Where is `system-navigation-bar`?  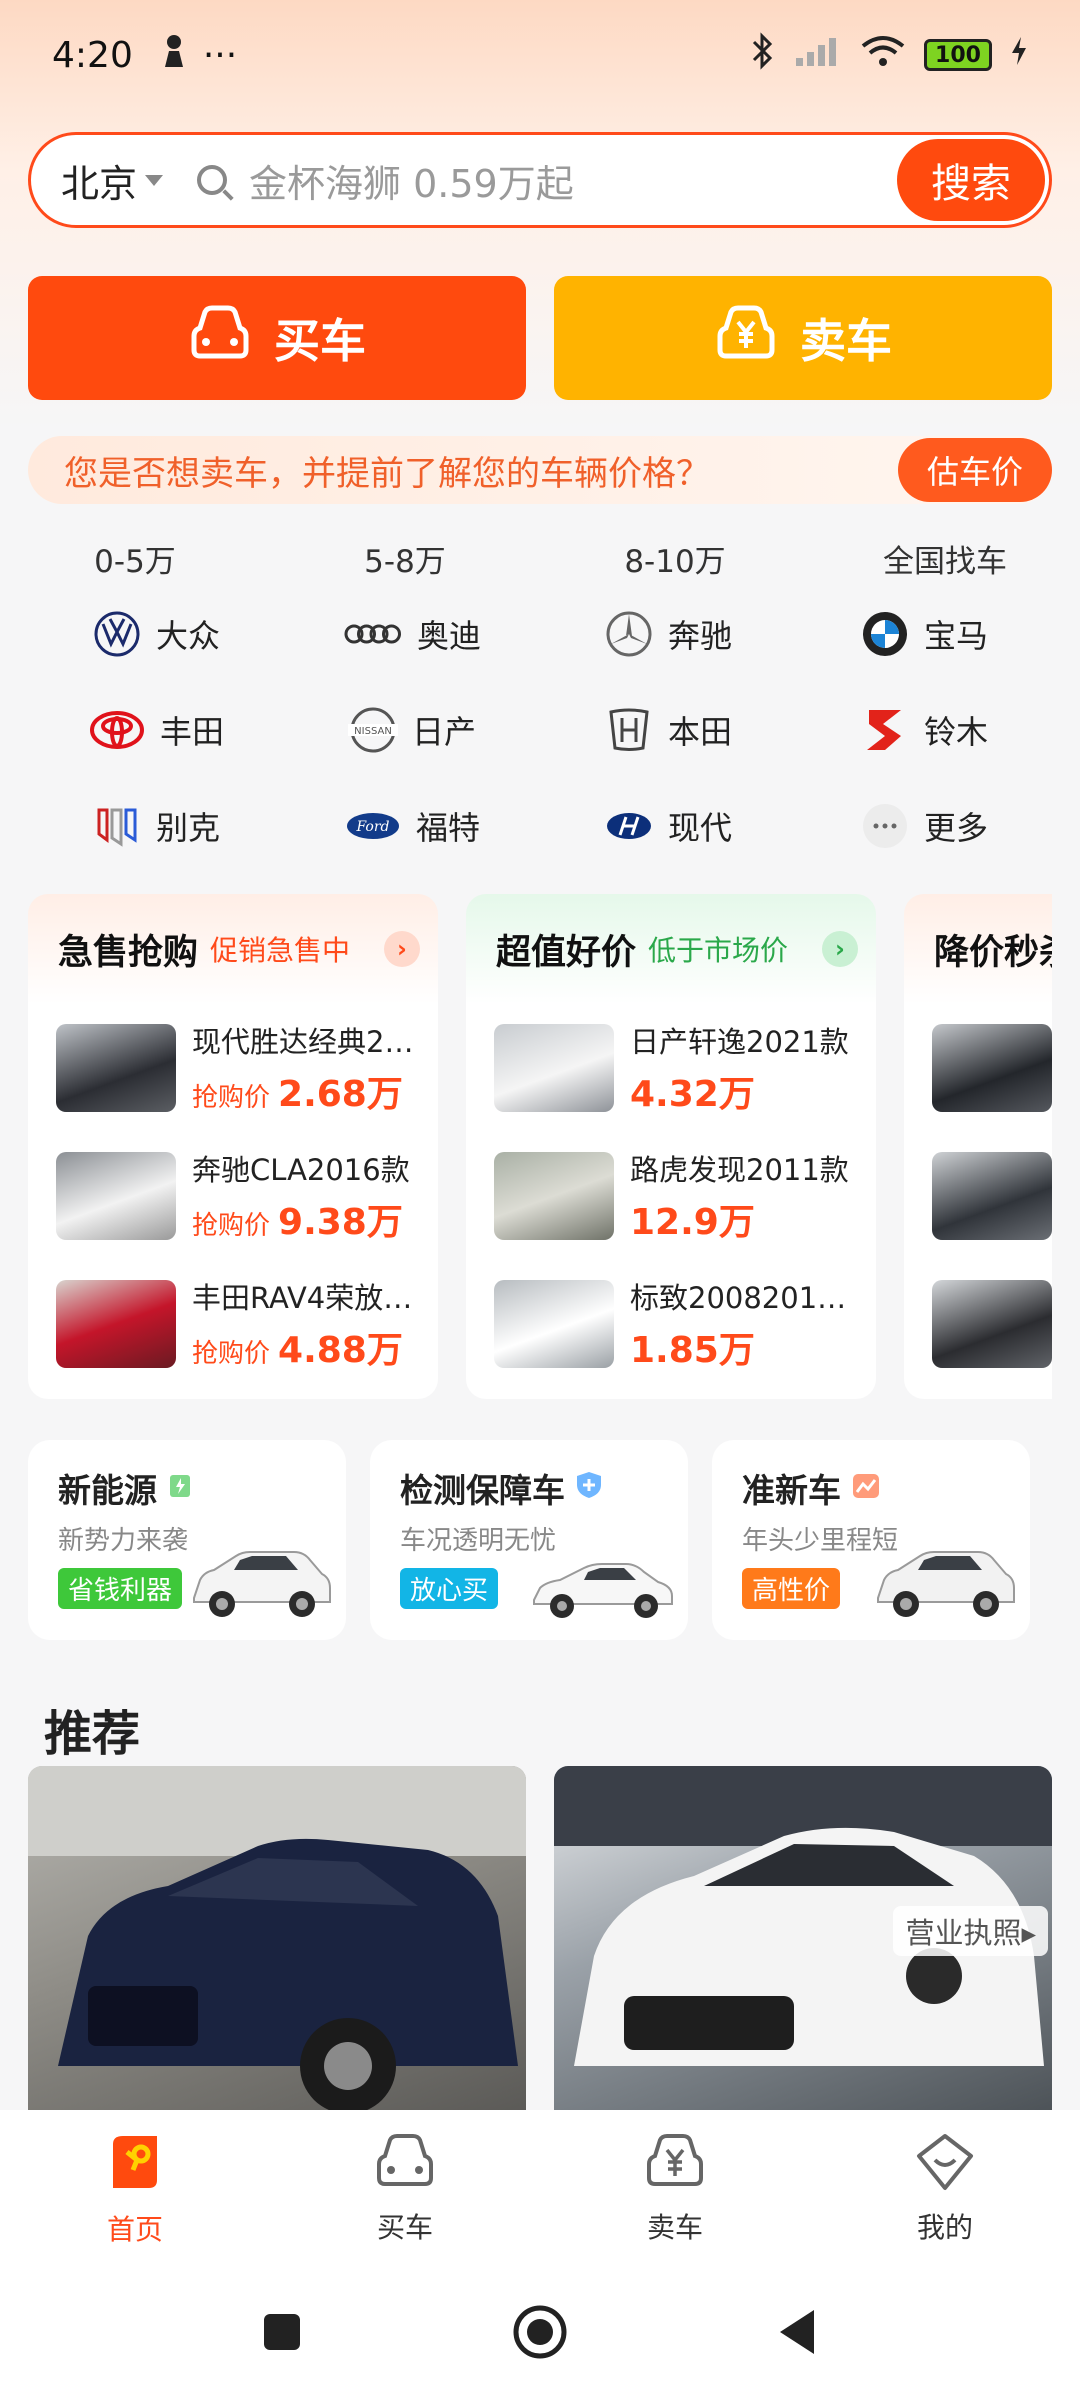
system-navigation-bar is located at coordinates (540, 2334).